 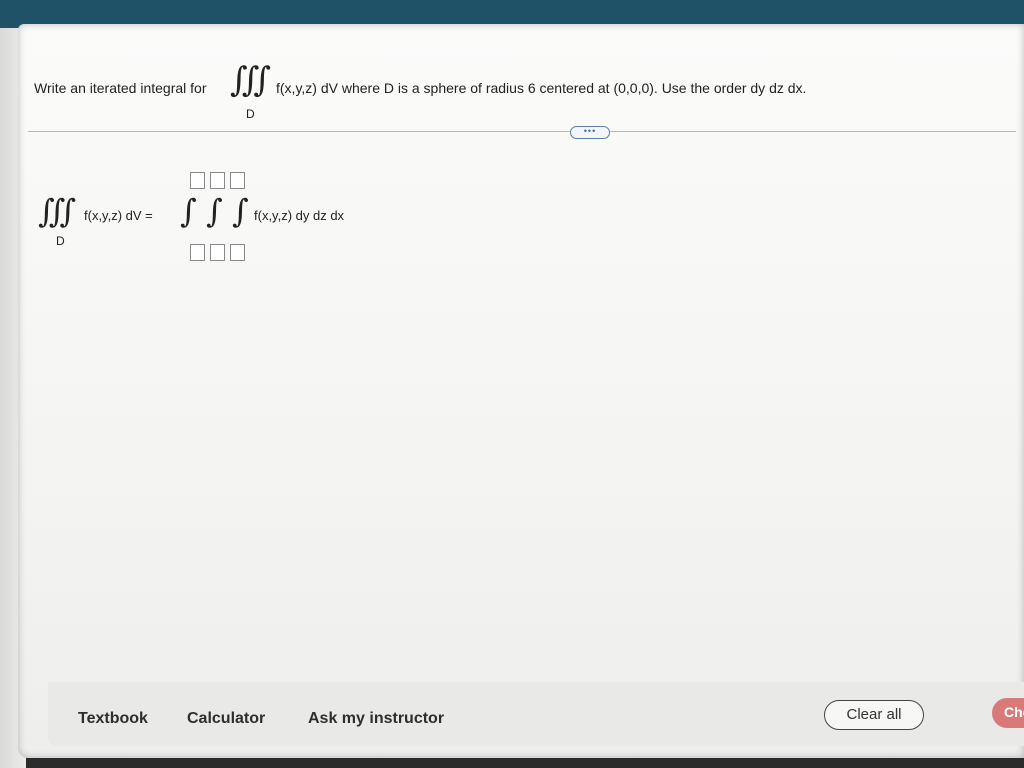 What do you see at coordinates (120, 88) in the screenshot?
I see `question-prefix-text: Write an iterated integral for` at bounding box center [120, 88].